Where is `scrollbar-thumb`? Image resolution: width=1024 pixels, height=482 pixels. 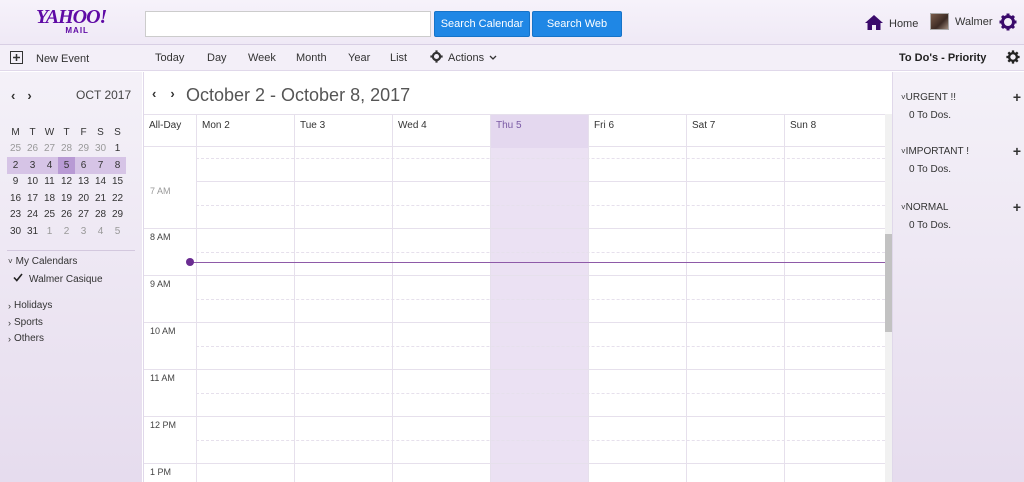
scrollbar-thumb is located at coordinates (888, 283).